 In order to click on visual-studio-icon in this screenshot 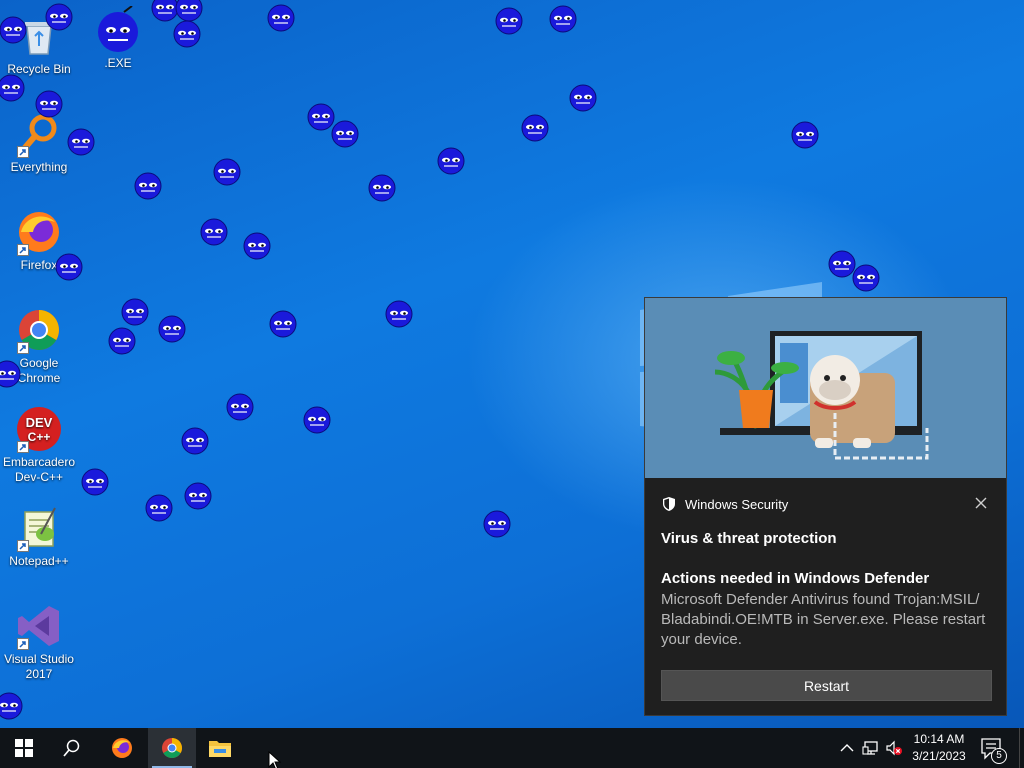, I will do `click(39, 626)`.